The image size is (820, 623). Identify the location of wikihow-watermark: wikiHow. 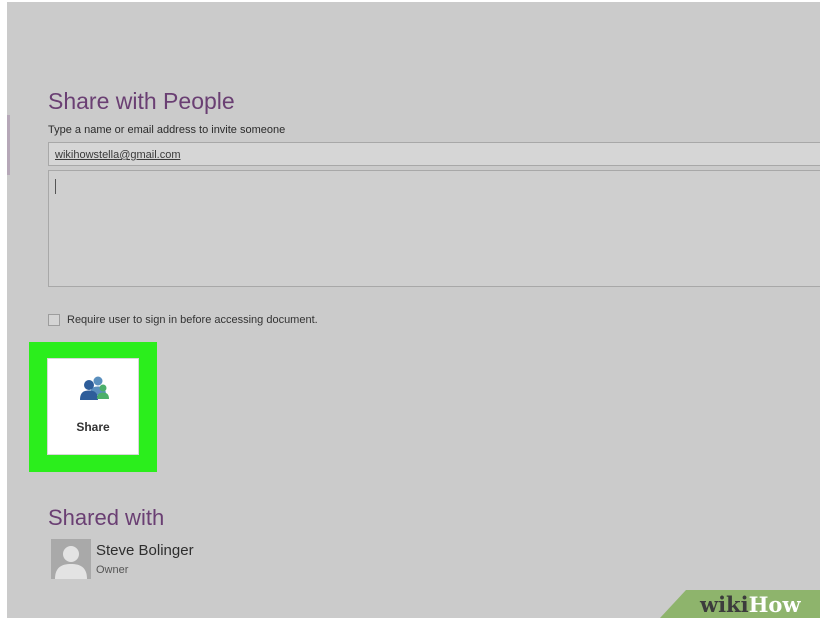
(740, 604).